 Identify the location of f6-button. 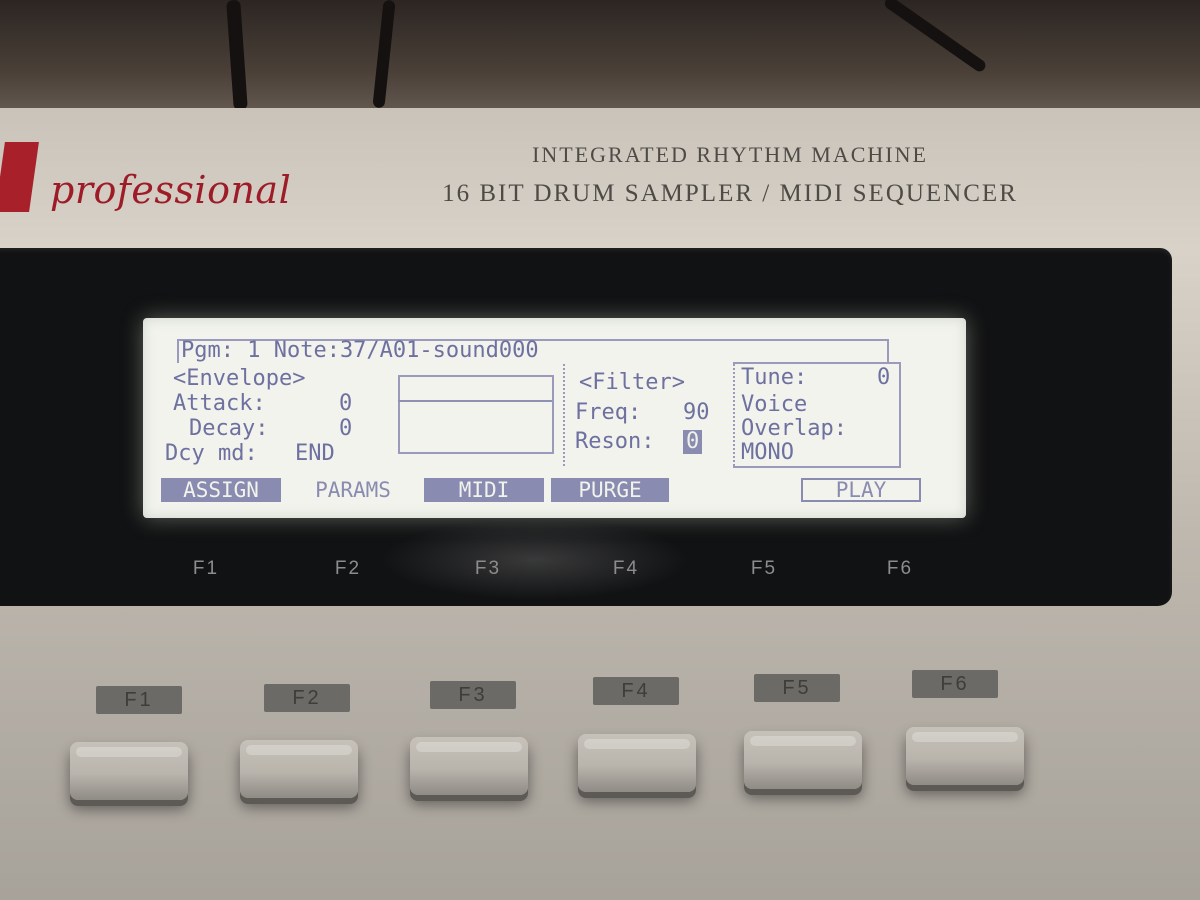
(965, 756).